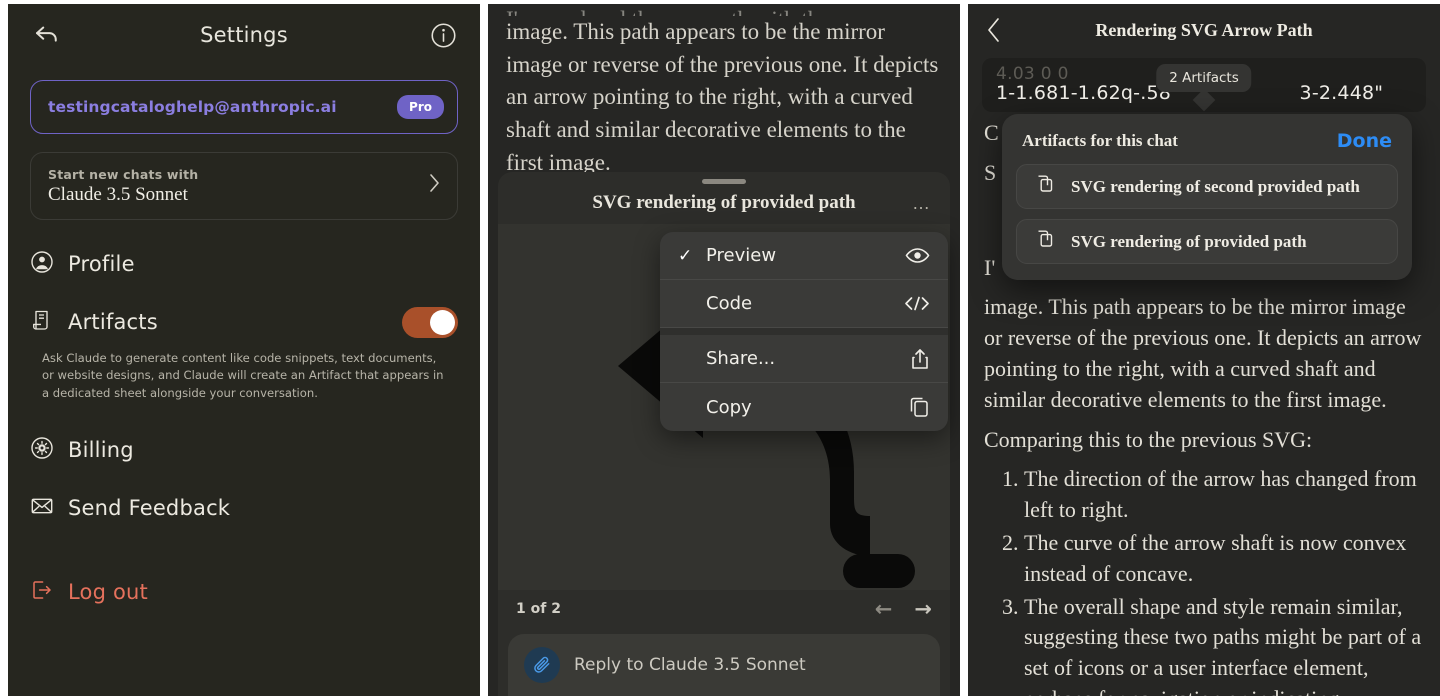 The image size is (1440, 700). Describe the element at coordinates (685, 255) in the screenshot. I see `checkmark-icon: ✓` at that location.